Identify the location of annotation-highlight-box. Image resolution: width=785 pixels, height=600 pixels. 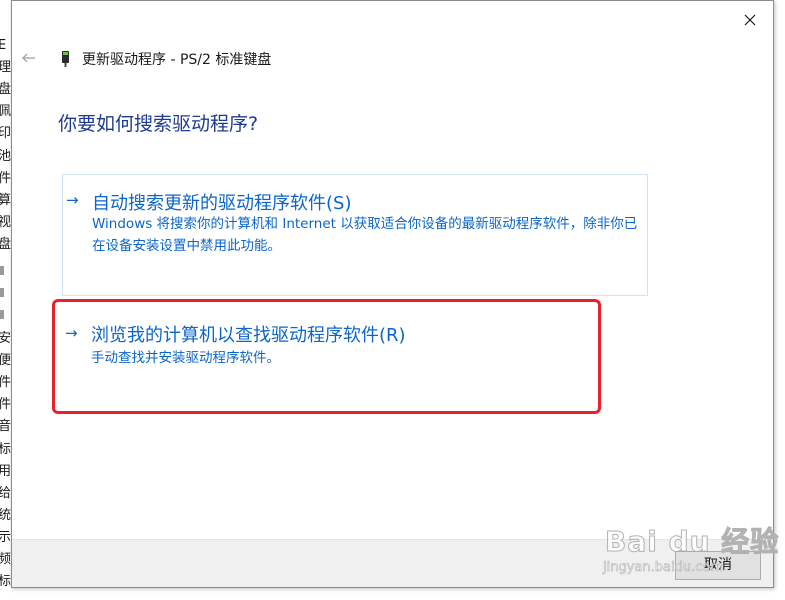
(326, 356).